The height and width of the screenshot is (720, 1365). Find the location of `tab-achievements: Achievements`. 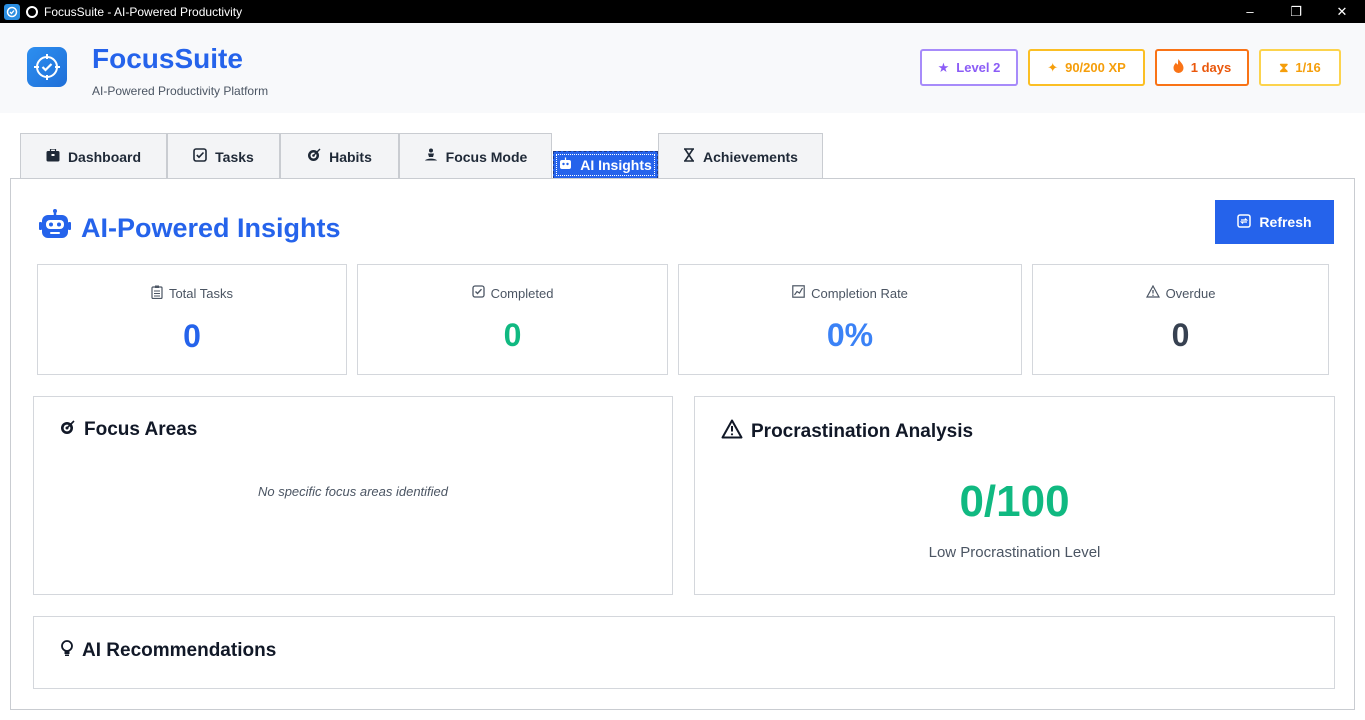

tab-achievements: Achievements is located at coordinates (740, 156).